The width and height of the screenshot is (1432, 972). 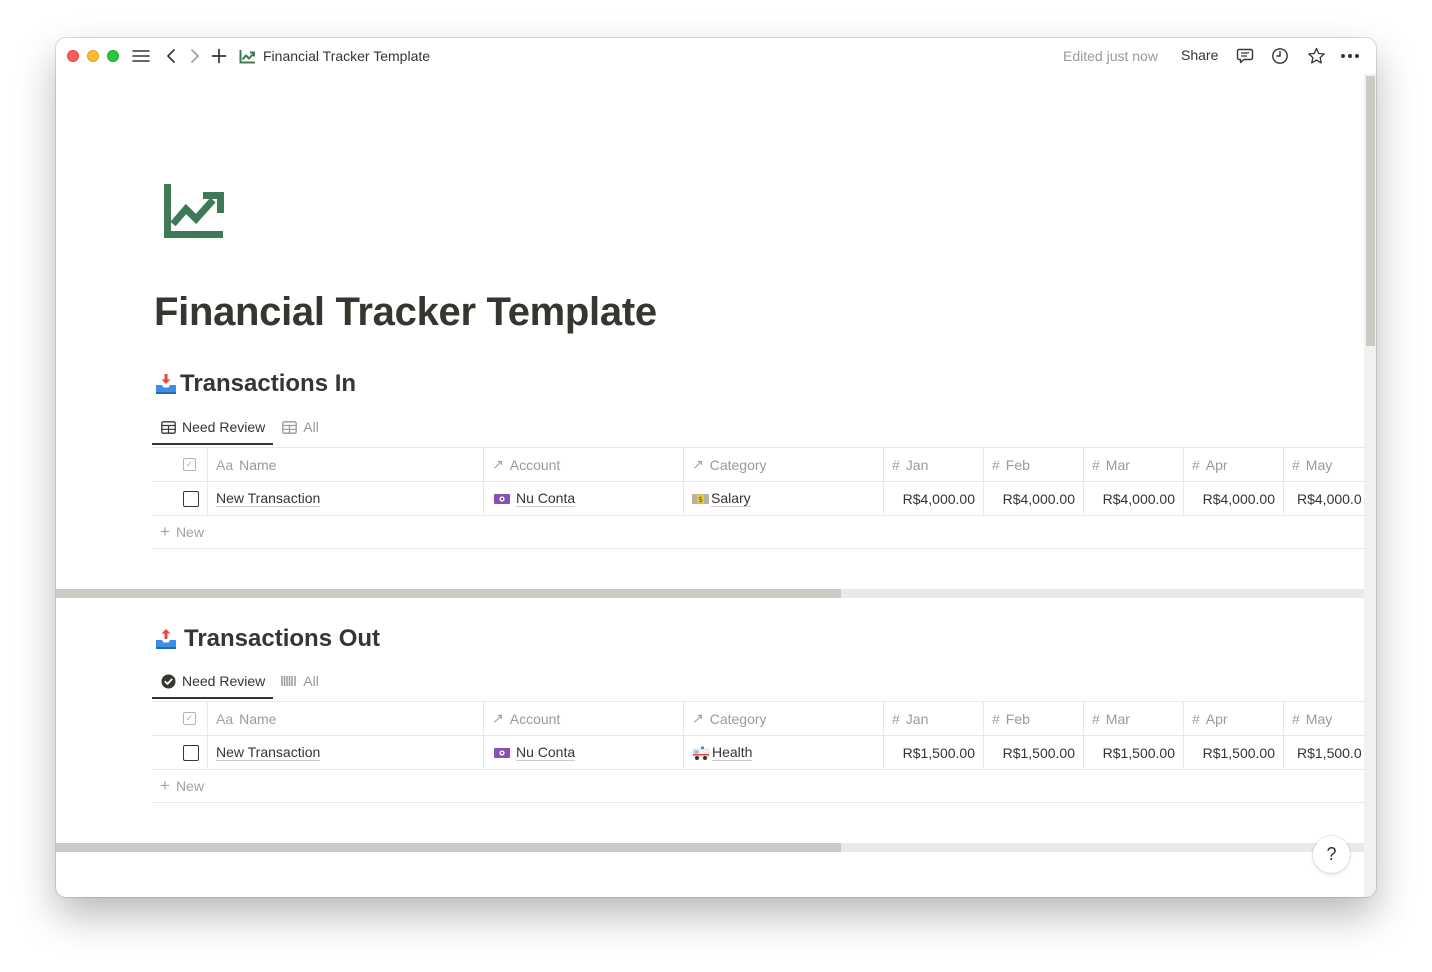 What do you see at coordinates (448, 593) in the screenshot?
I see `horizontal-scrollbar-thumb-in` at bounding box center [448, 593].